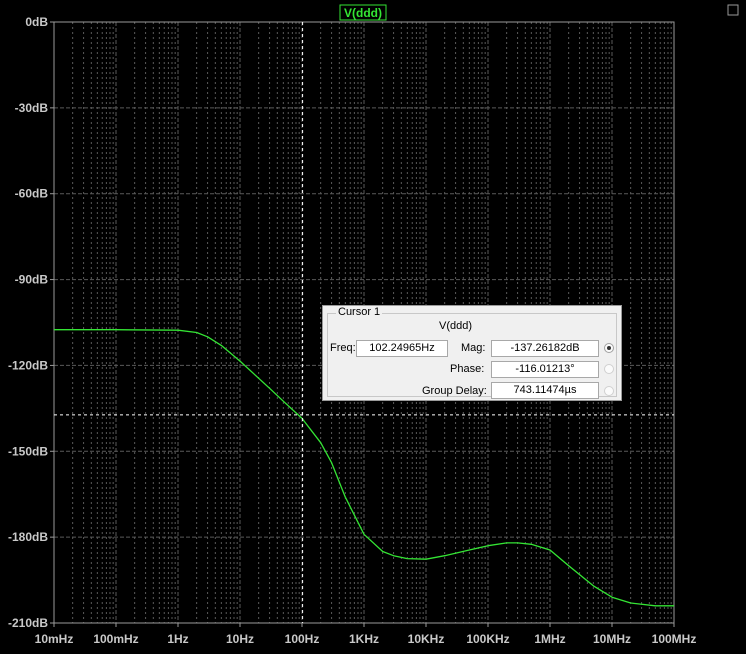  Describe the element at coordinates (343, 348) in the screenshot. I see `freq-label: Freq:` at that location.